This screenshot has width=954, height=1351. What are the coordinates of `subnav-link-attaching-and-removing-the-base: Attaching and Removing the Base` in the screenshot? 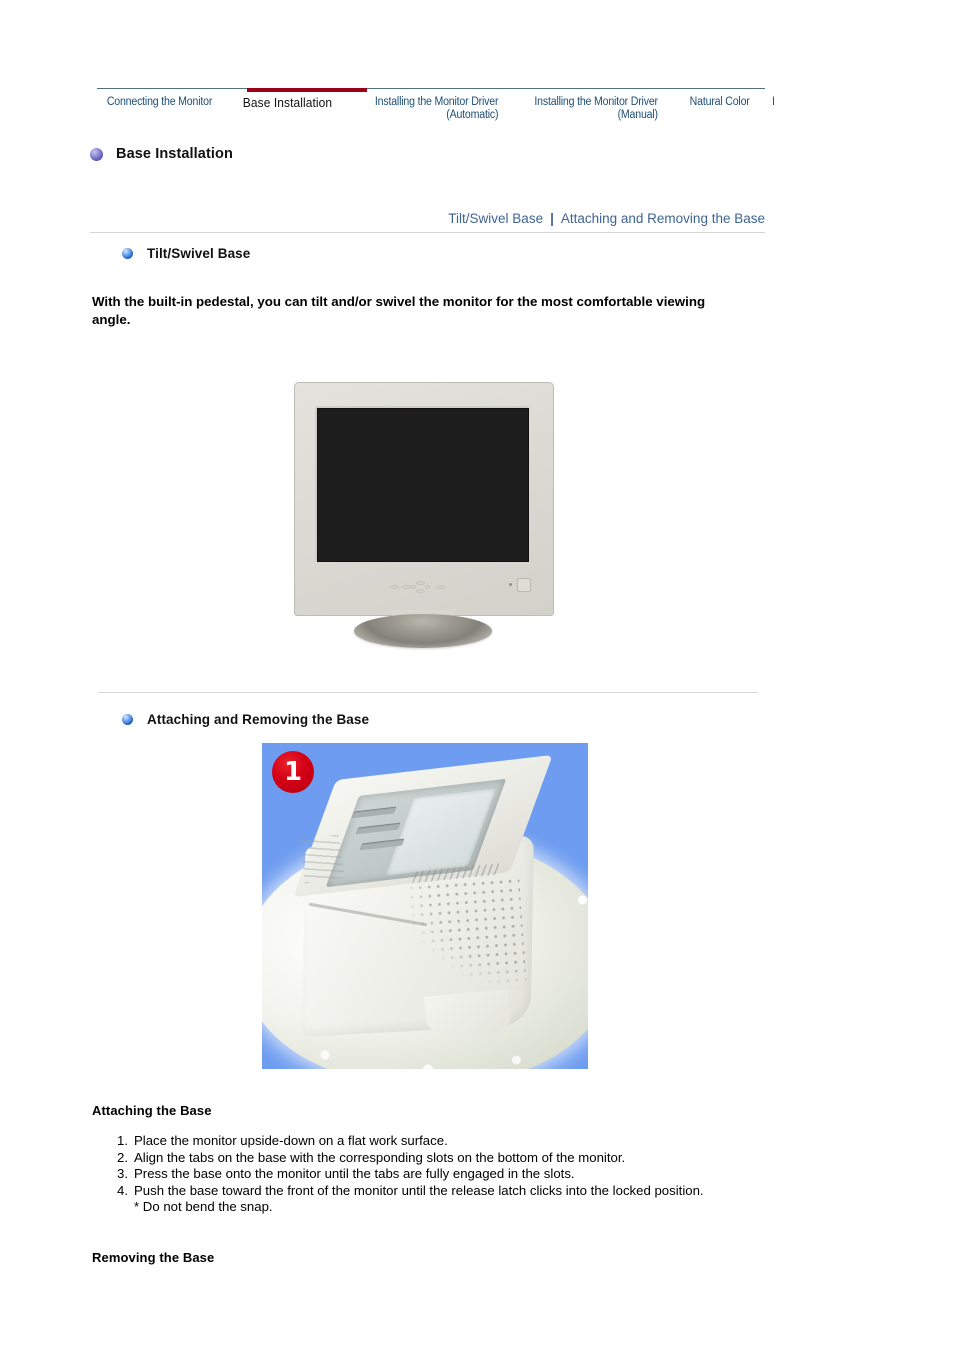 It's located at (663, 218).